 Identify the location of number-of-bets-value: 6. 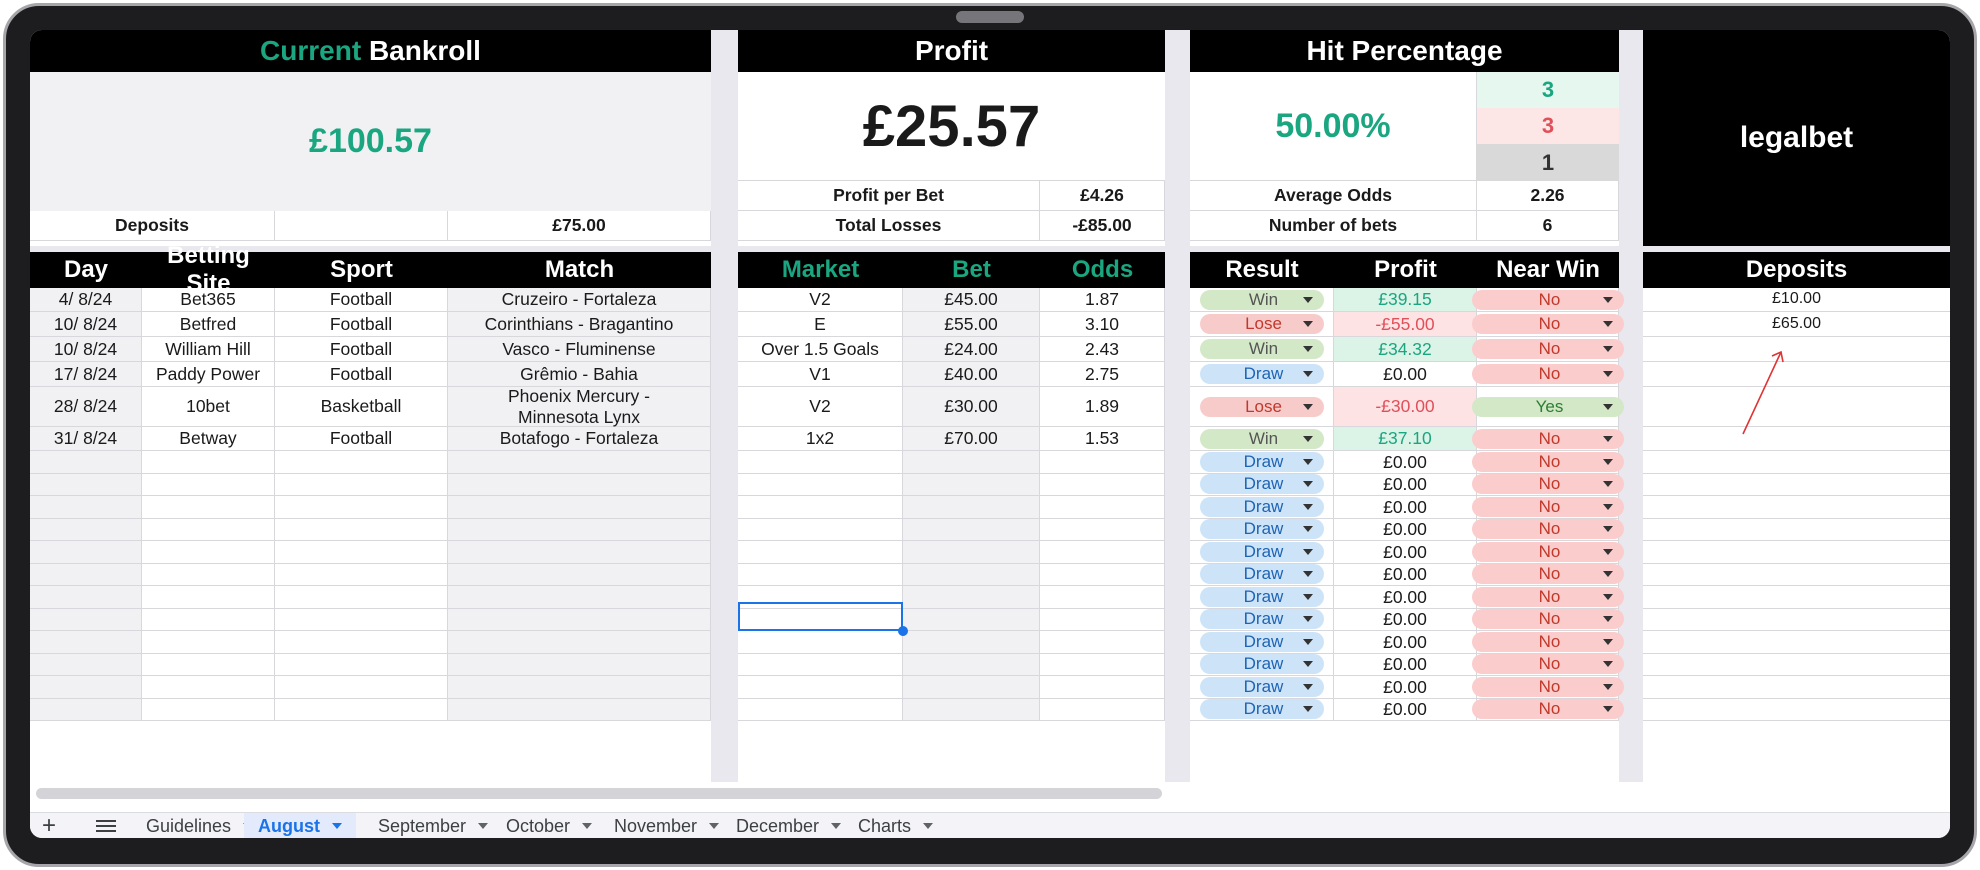
(1548, 226).